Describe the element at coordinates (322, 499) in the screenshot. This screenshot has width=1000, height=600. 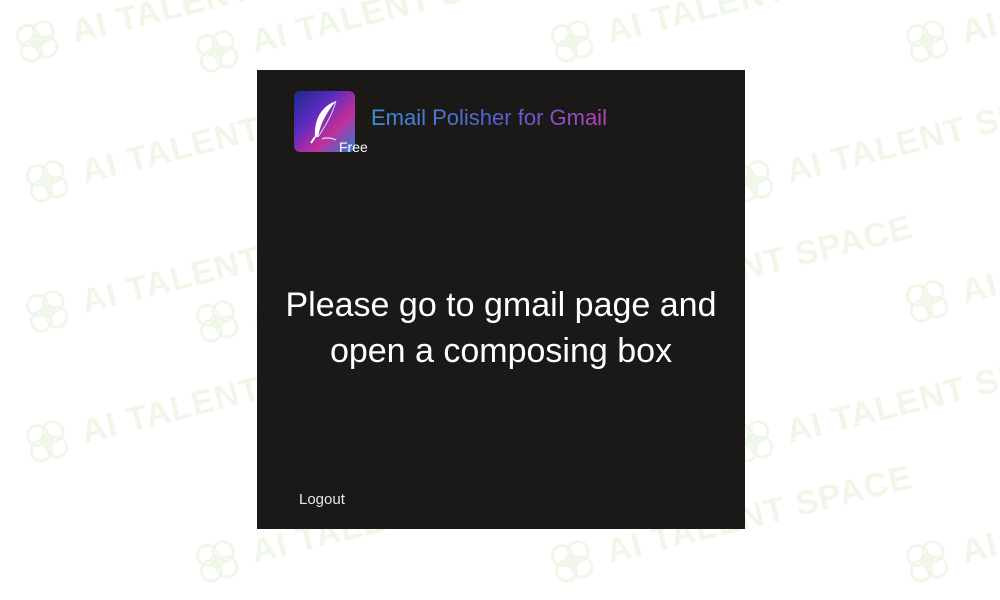
I see `logout-link: Logout` at that location.